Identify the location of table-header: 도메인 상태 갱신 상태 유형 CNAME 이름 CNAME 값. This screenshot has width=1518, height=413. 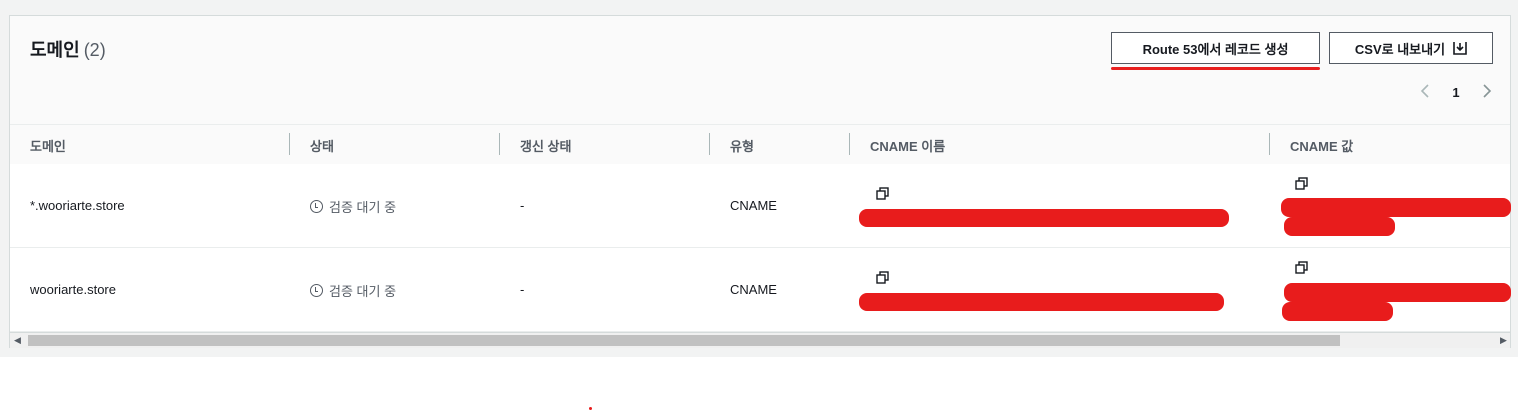
(760, 144).